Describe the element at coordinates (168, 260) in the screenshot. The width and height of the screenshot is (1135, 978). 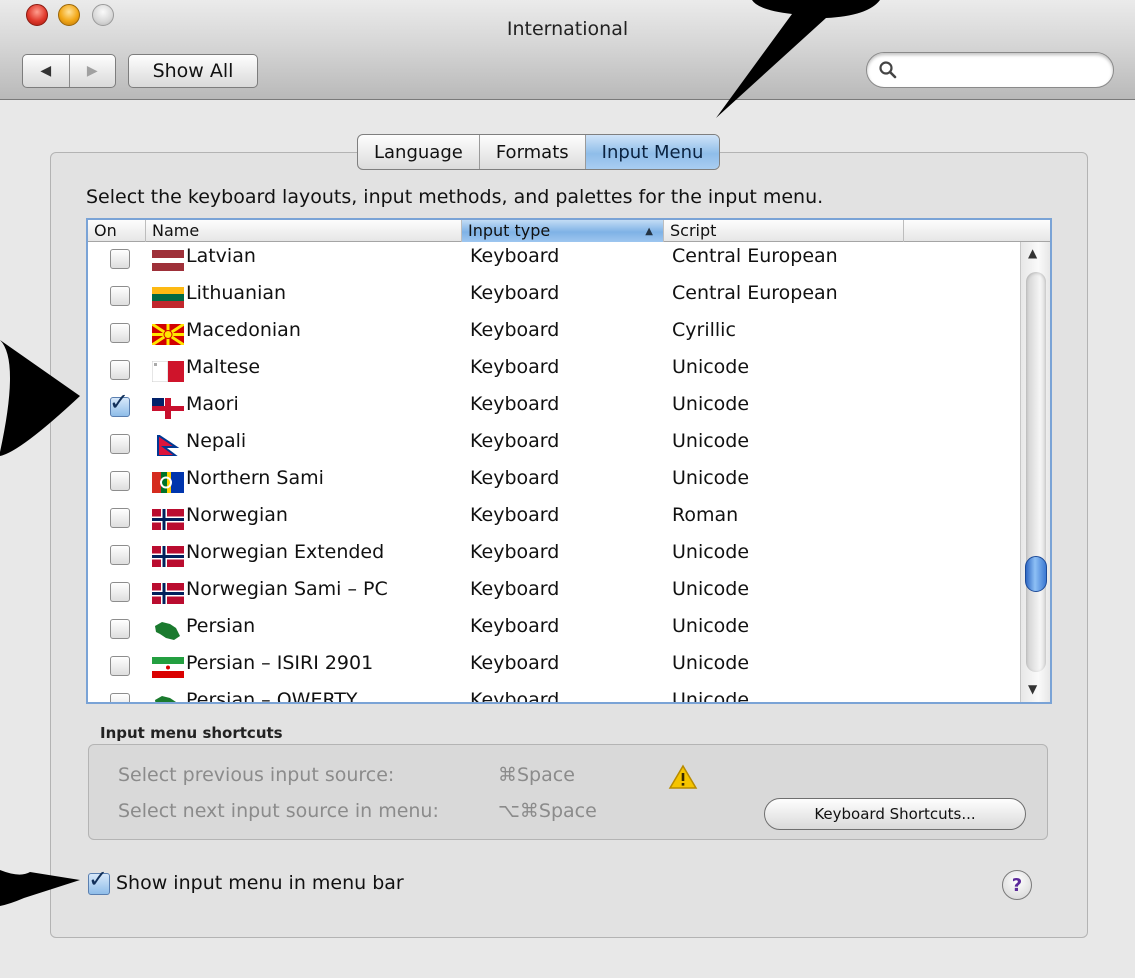
I see `latvia-flag-icon` at that location.